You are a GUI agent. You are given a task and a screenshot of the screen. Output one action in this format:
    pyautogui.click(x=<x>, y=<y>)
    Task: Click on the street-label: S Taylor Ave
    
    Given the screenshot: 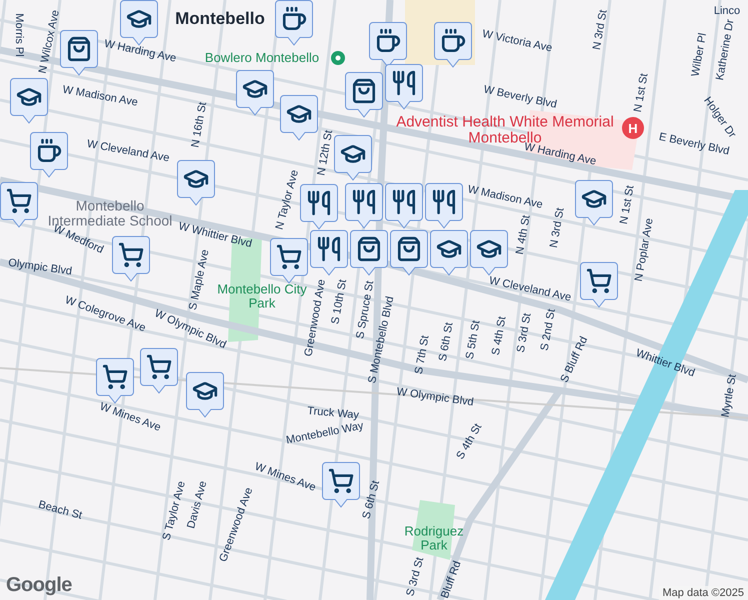 What is the action you would take?
    pyautogui.click(x=175, y=511)
    